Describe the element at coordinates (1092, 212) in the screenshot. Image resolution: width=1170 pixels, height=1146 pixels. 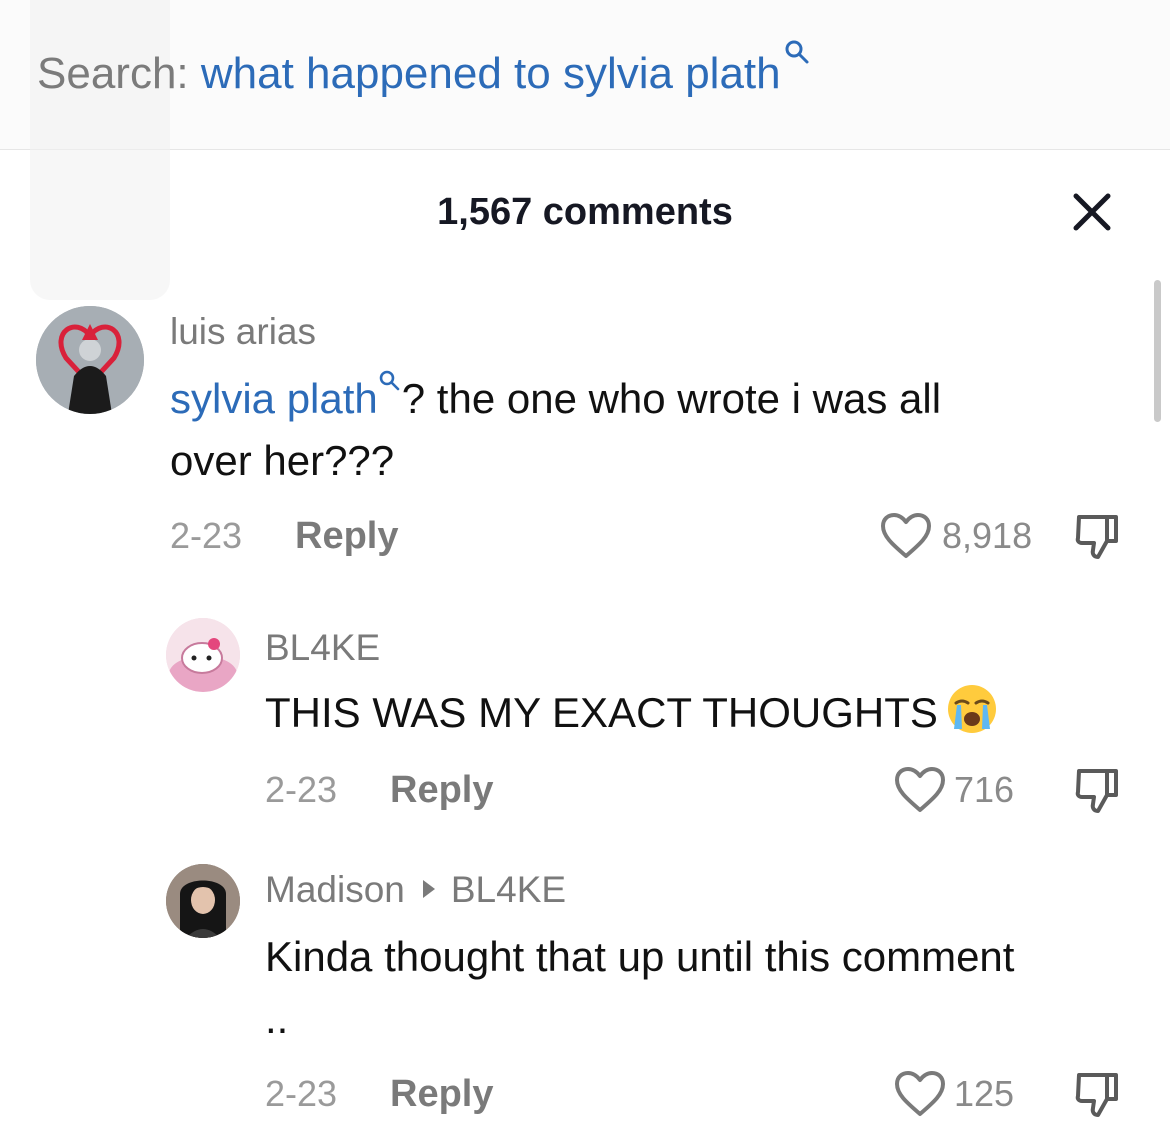
I see `close-icon` at that location.